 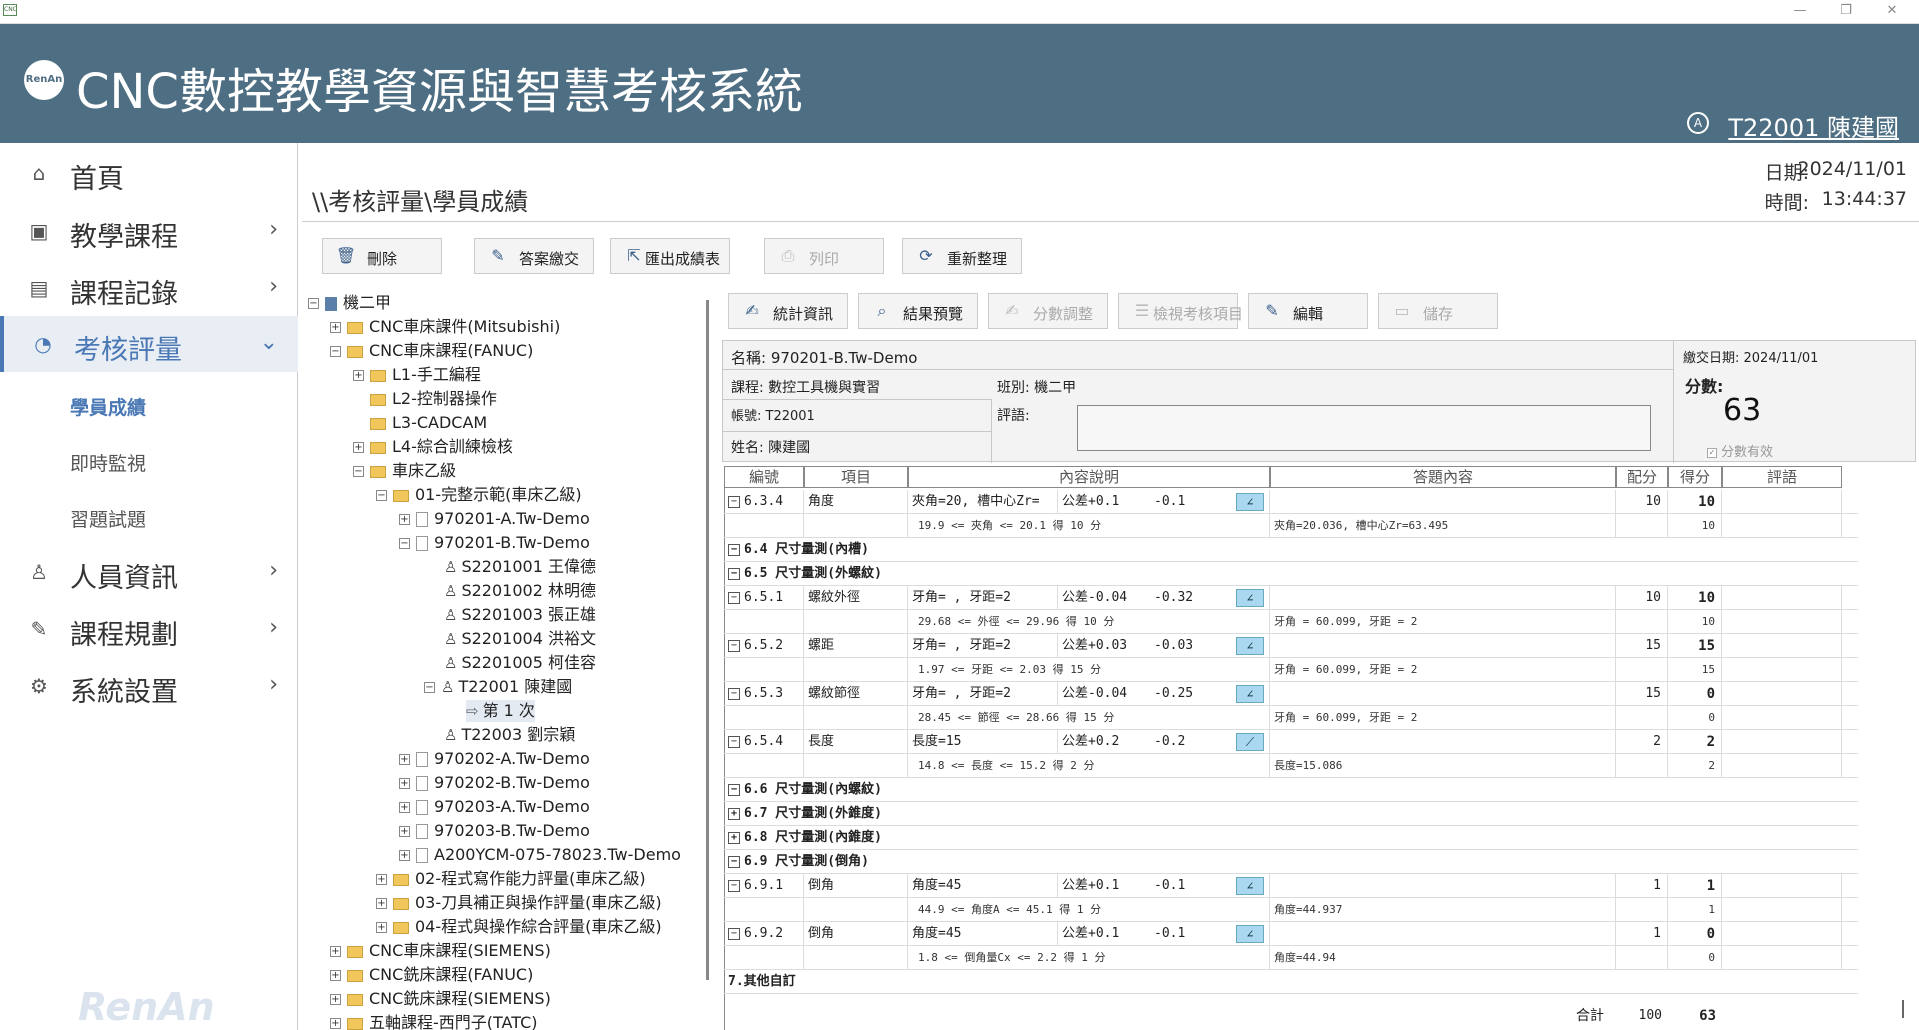 I want to click on statistics-button: ✍ 統計資訊, so click(x=788, y=311).